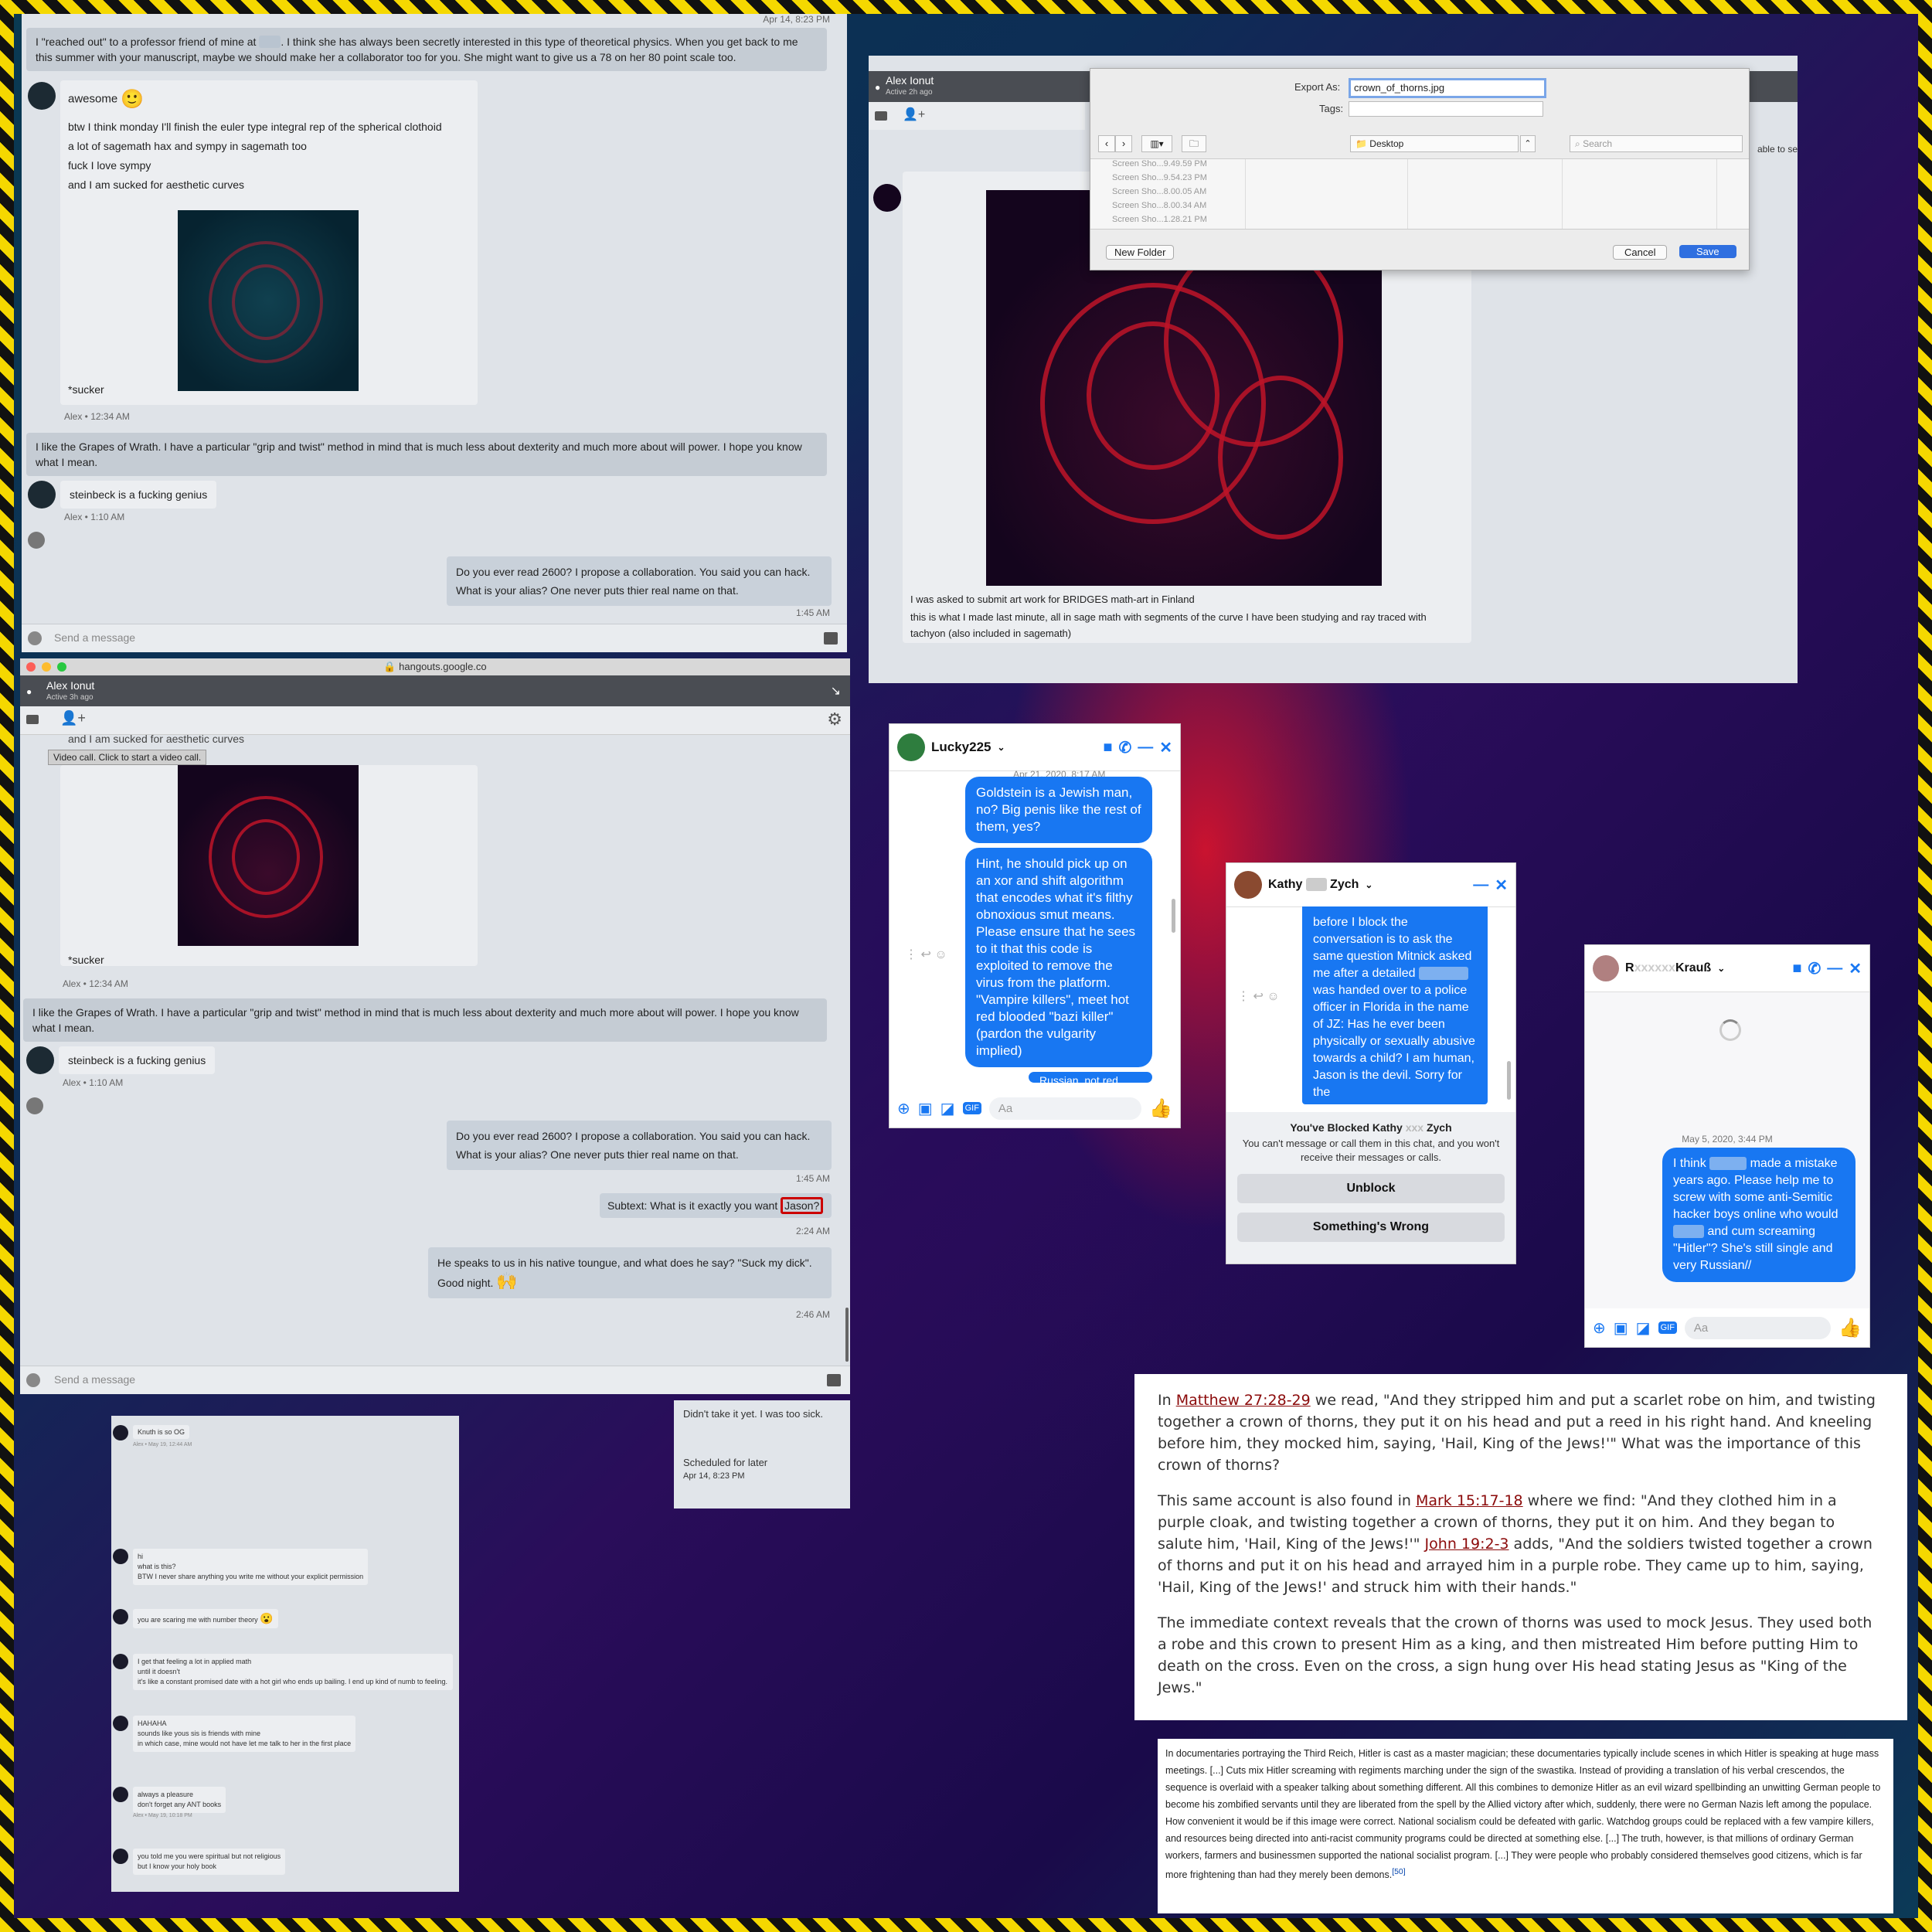 The image size is (1932, 1932). I want to click on save-button: Save, so click(1708, 252).